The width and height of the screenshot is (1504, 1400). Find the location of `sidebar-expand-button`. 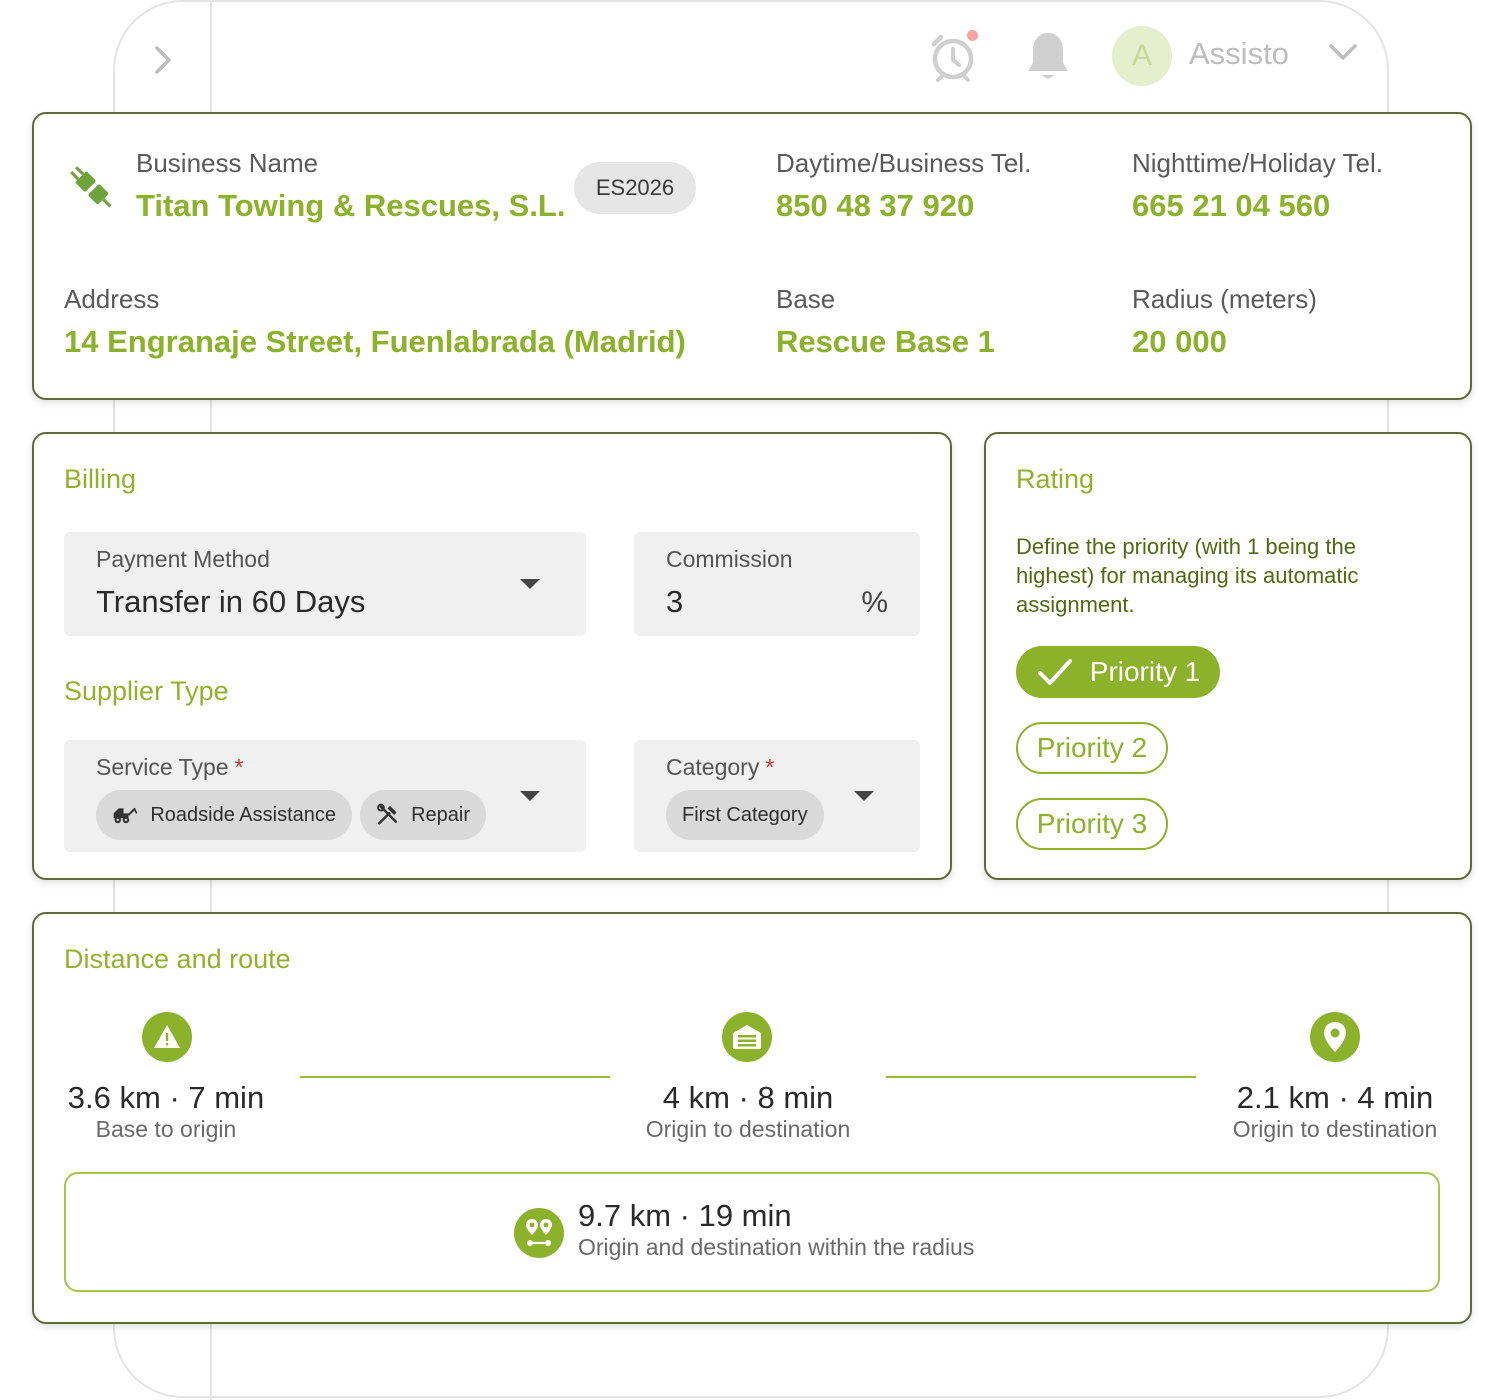

sidebar-expand-button is located at coordinates (163, 60).